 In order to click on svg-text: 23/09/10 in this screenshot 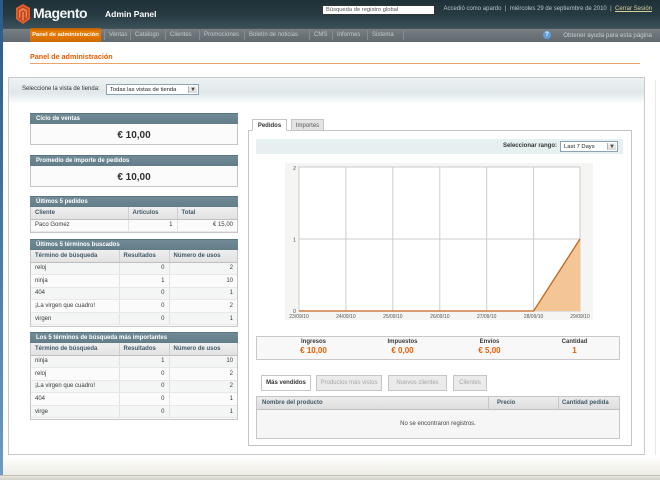, I will do `click(299, 317)`.